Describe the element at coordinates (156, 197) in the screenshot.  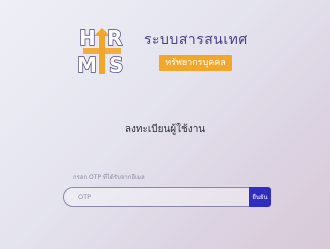
I see `otp-input` at that location.